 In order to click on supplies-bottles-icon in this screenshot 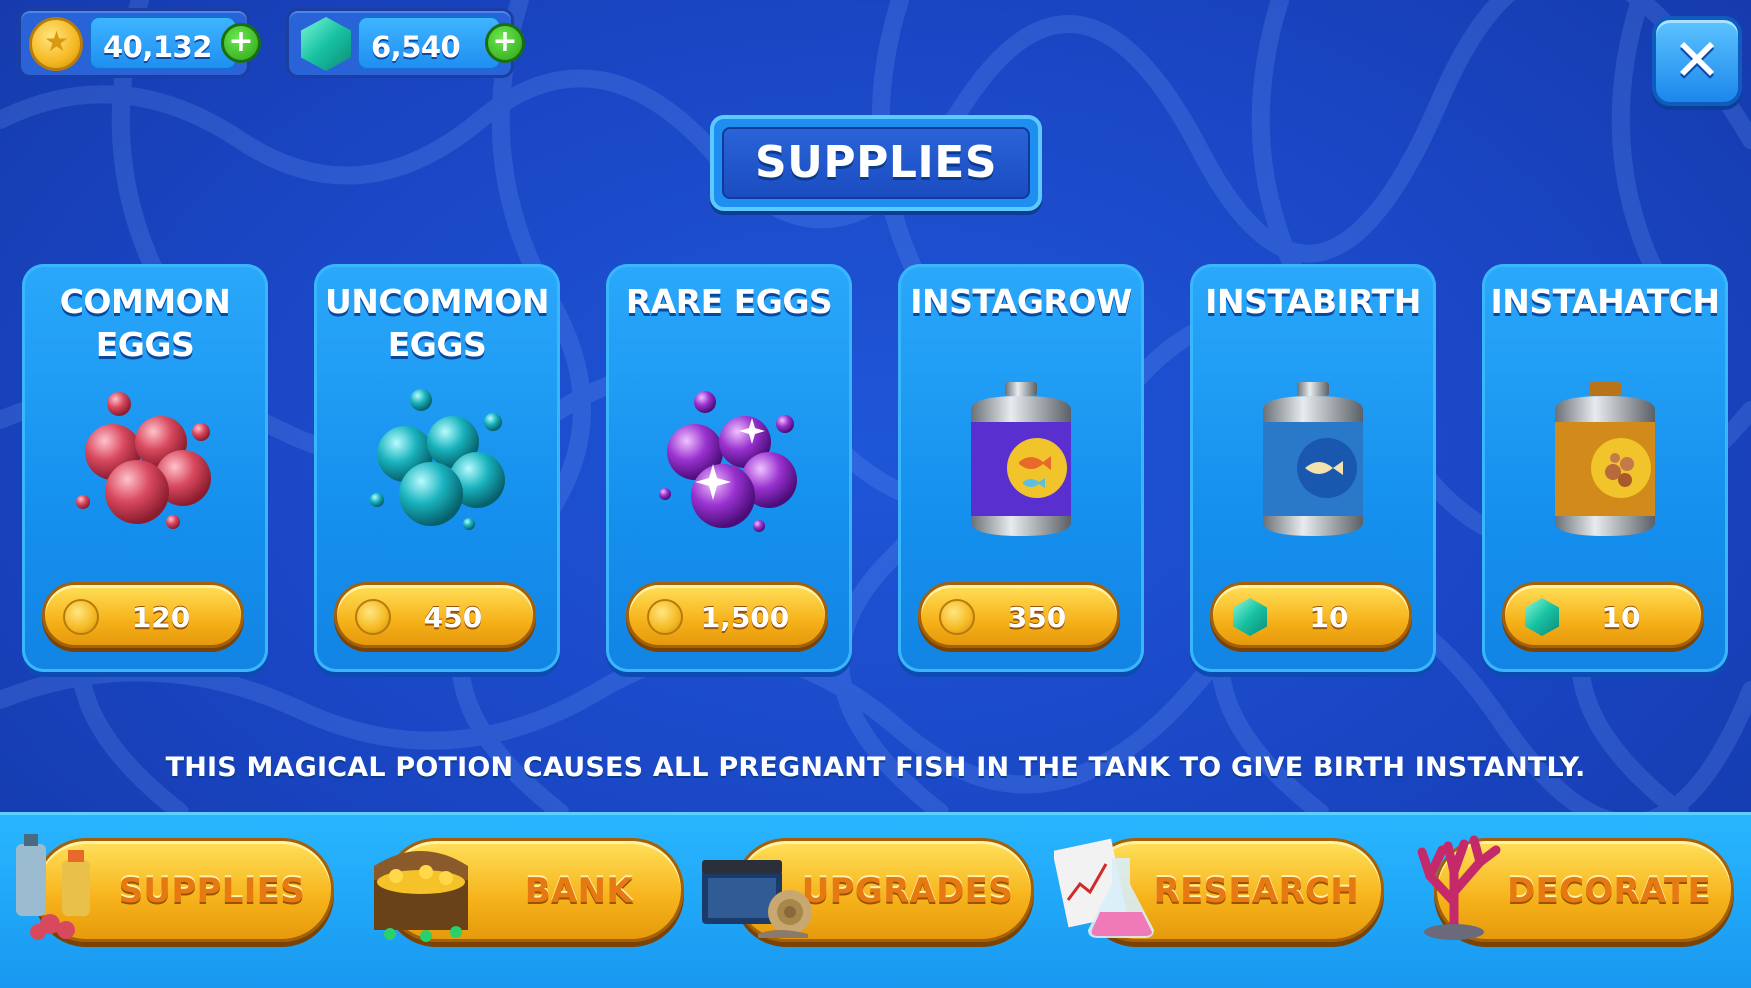, I will do `click(53, 887)`.